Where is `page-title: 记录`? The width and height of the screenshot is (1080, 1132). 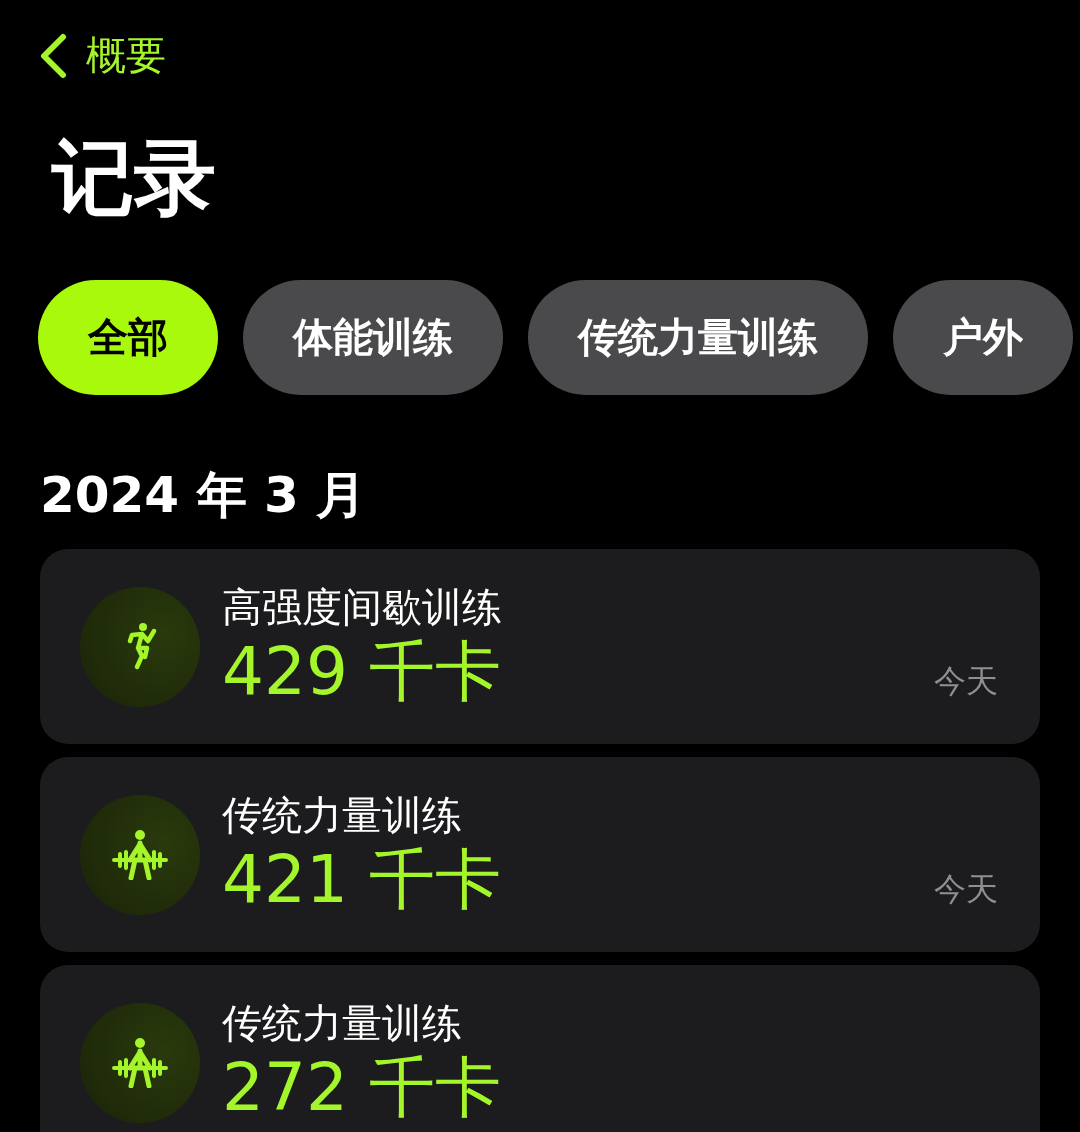 page-title: 记录 is located at coordinates (134, 178).